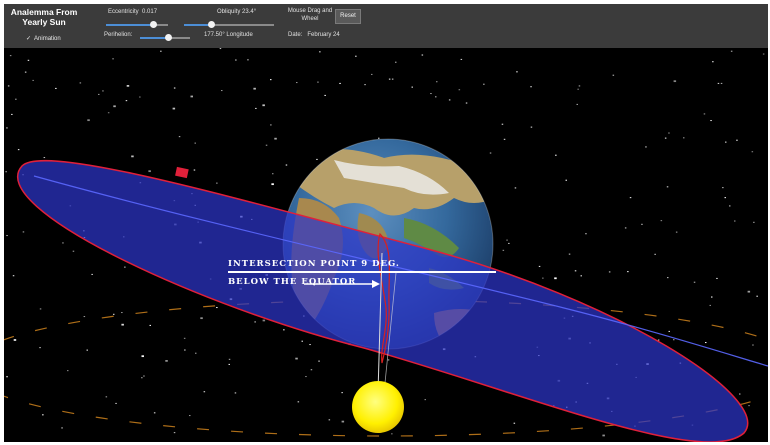  What do you see at coordinates (197, 25) in the screenshot?
I see `obliquity-slider-fill` at bounding box center [197, 25].